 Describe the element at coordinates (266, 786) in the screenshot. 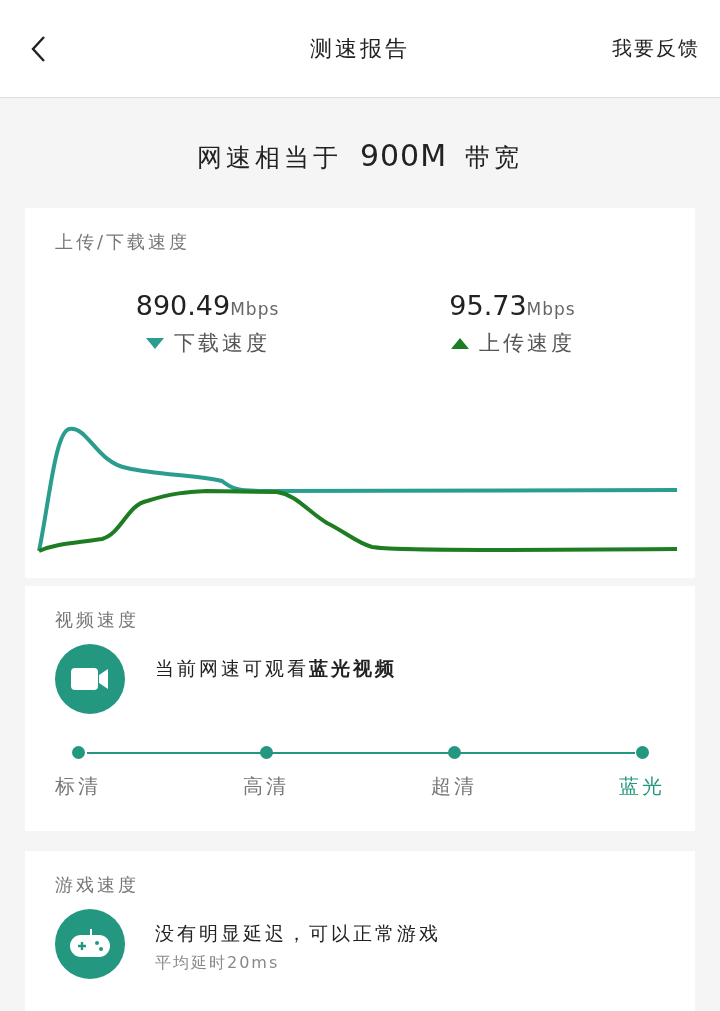

I see `quality-level: 高清` at that location.